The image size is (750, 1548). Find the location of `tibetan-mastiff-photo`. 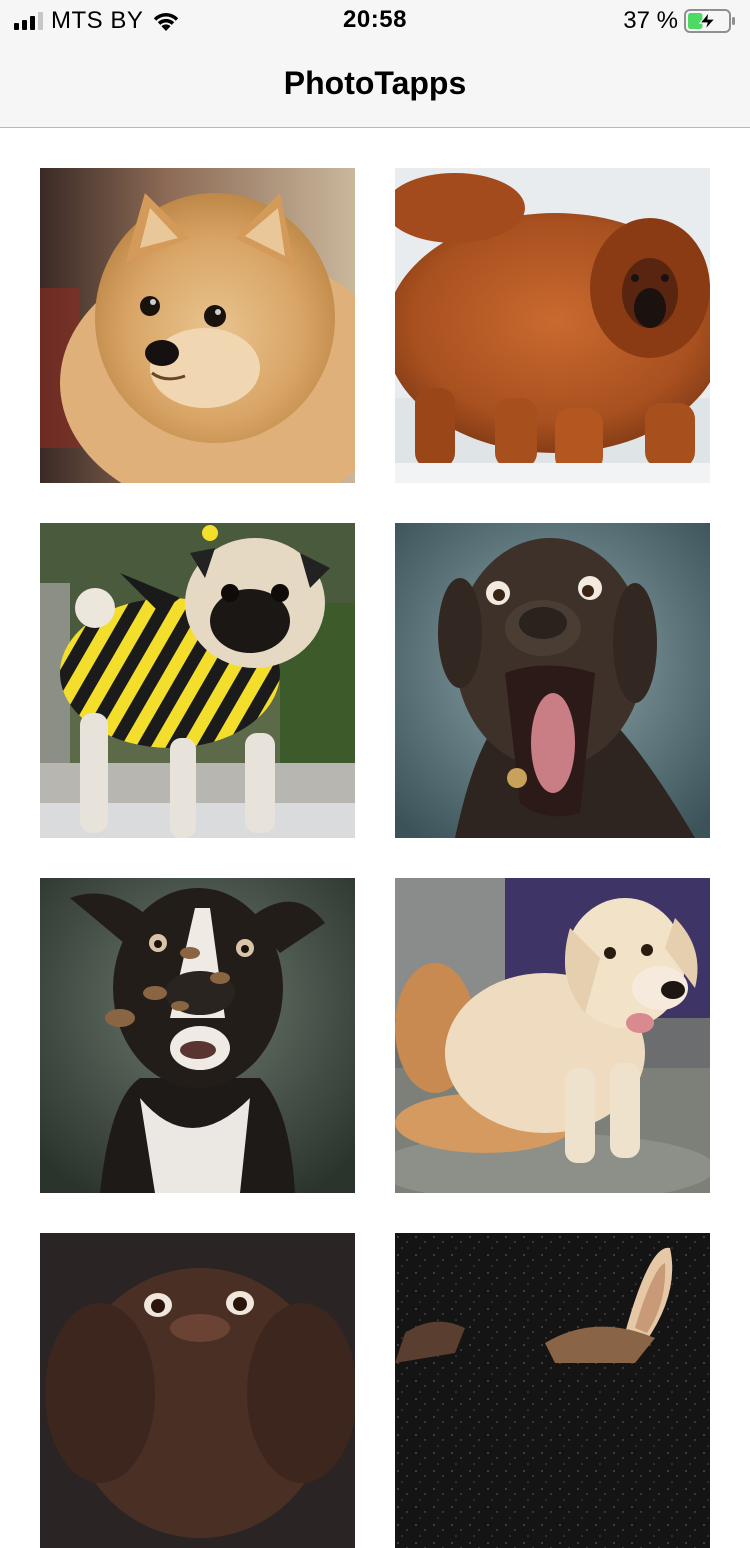

tibetan-mastiff-photo is located at coordinates (552, 325).